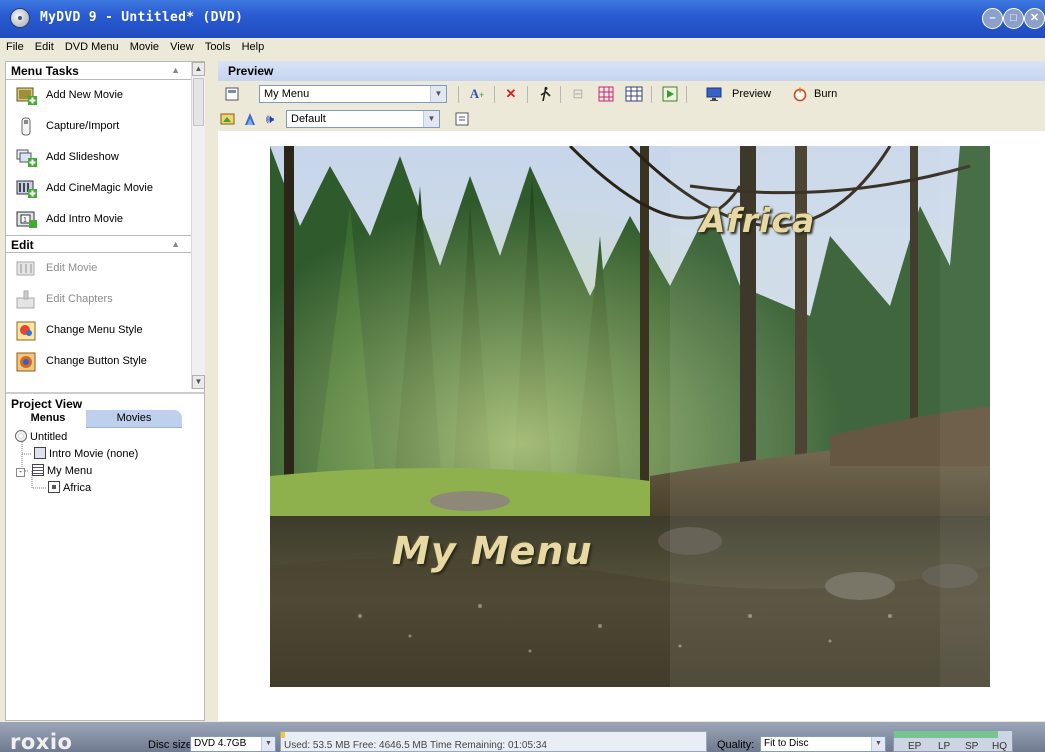 The height and width of the screenshot is (752, 1045). What do you see at coordinates (823, 744) in the screenshot?
I see `quality-select: Fit to Disc ▼` at bounding box center [823, 744].